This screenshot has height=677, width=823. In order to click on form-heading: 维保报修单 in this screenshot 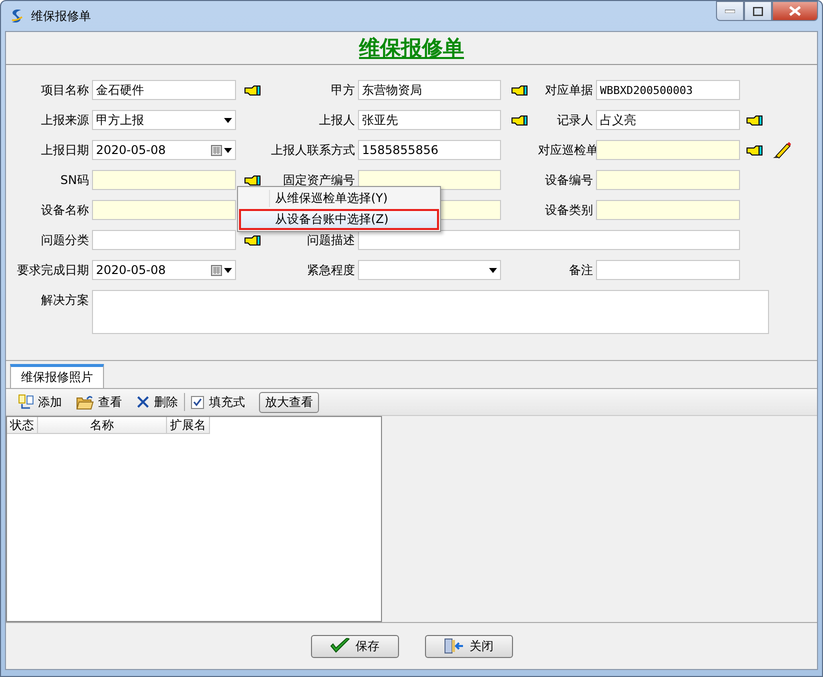, I will do `click(411, 48)`.